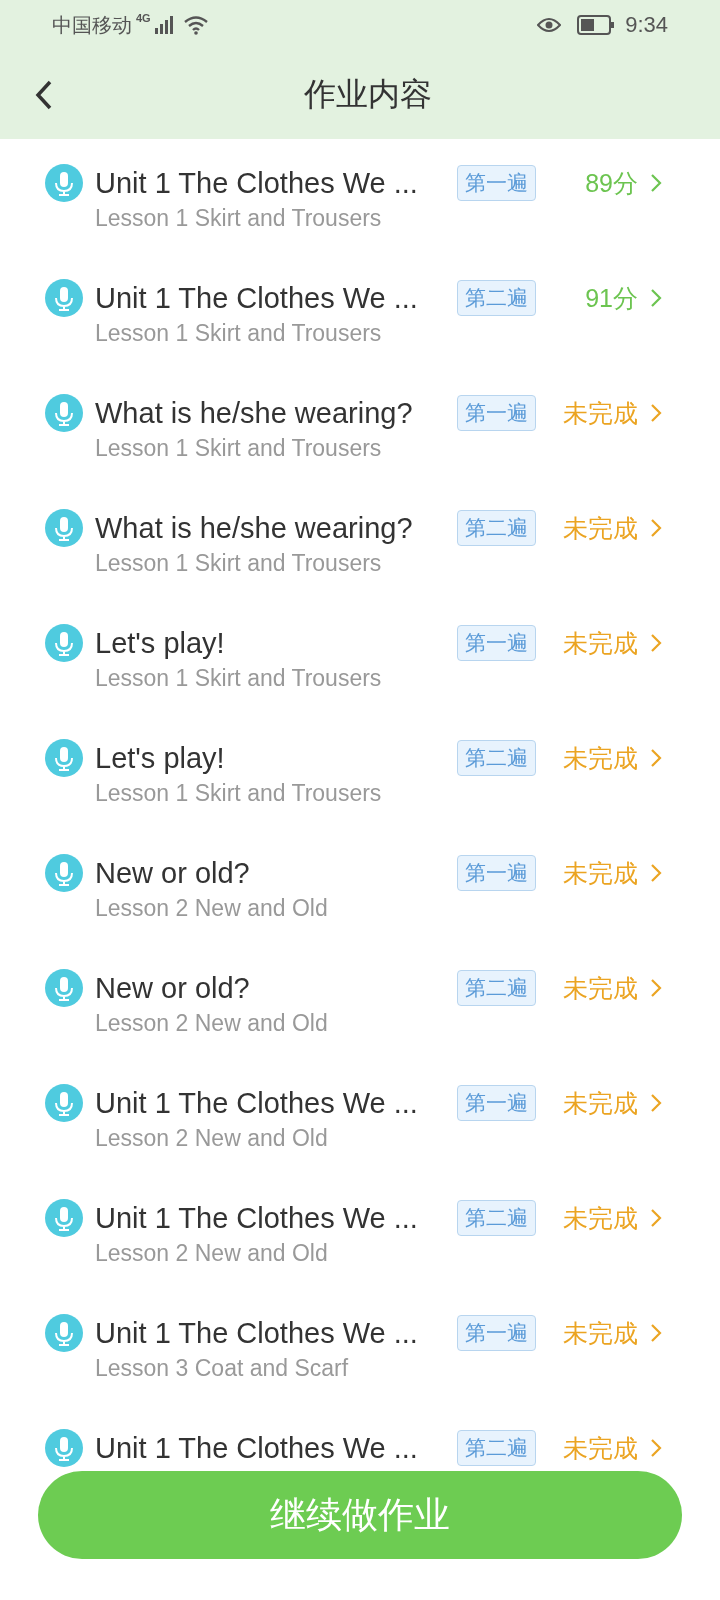 The height and width of the screenshot is (1600, 720). I want to click on eye-icon, so click(549, 25).